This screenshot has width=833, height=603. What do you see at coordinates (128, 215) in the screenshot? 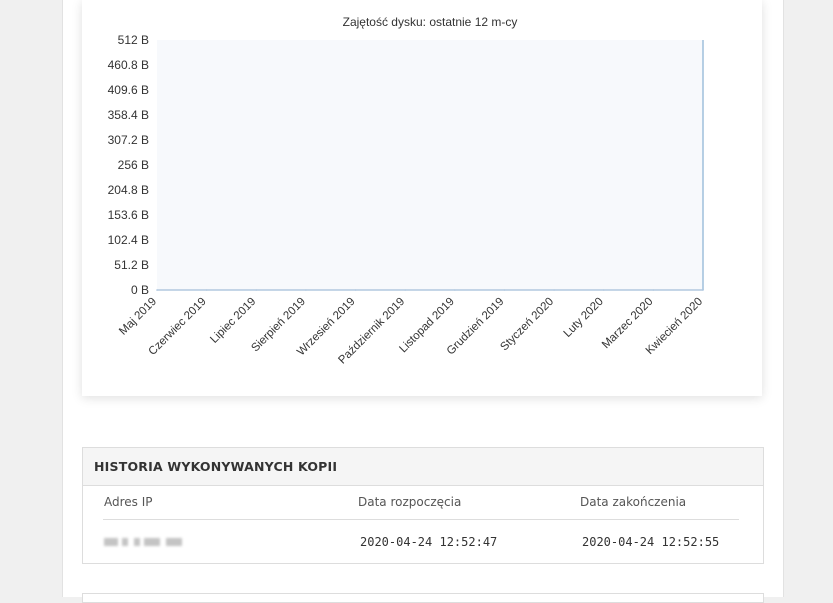
I see `y-tick-label: 153.6 B` at bounding box center [128, 215].